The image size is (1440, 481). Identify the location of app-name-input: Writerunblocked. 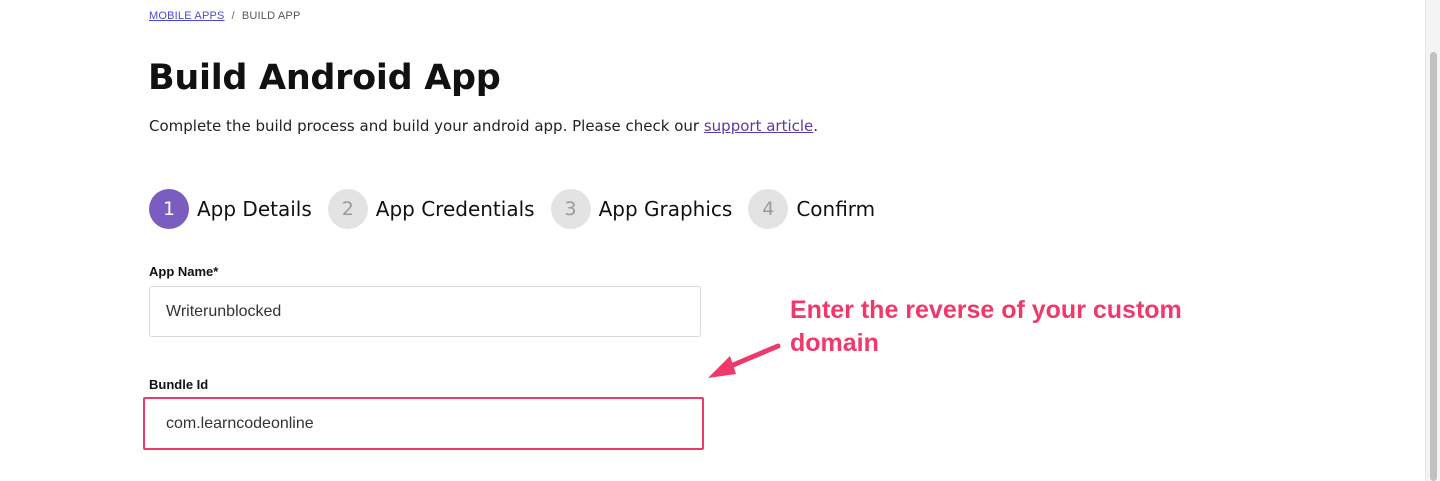
(425, 311).